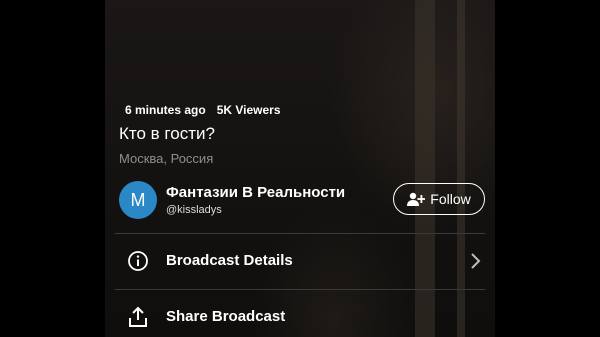  What do you see at coordinates (138, 261) in the screenshot?
I see `info-icon` at bounding box center [138, 261].